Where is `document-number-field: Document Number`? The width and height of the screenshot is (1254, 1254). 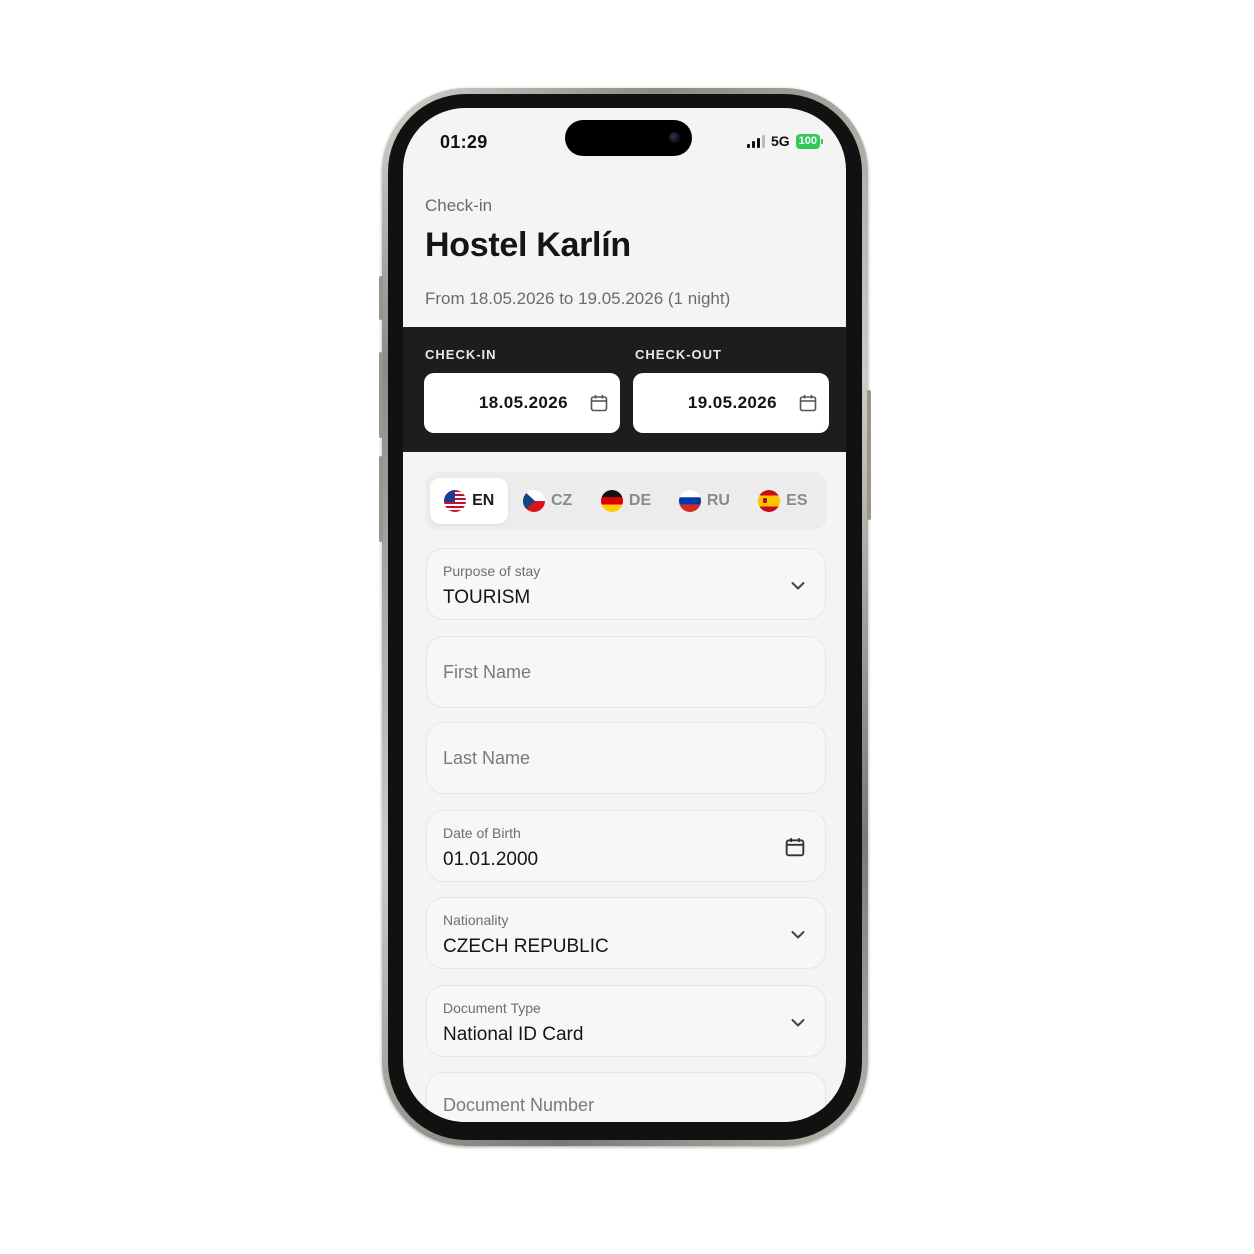
document-number-field: Document Number is located at coordinates (626, 1097).